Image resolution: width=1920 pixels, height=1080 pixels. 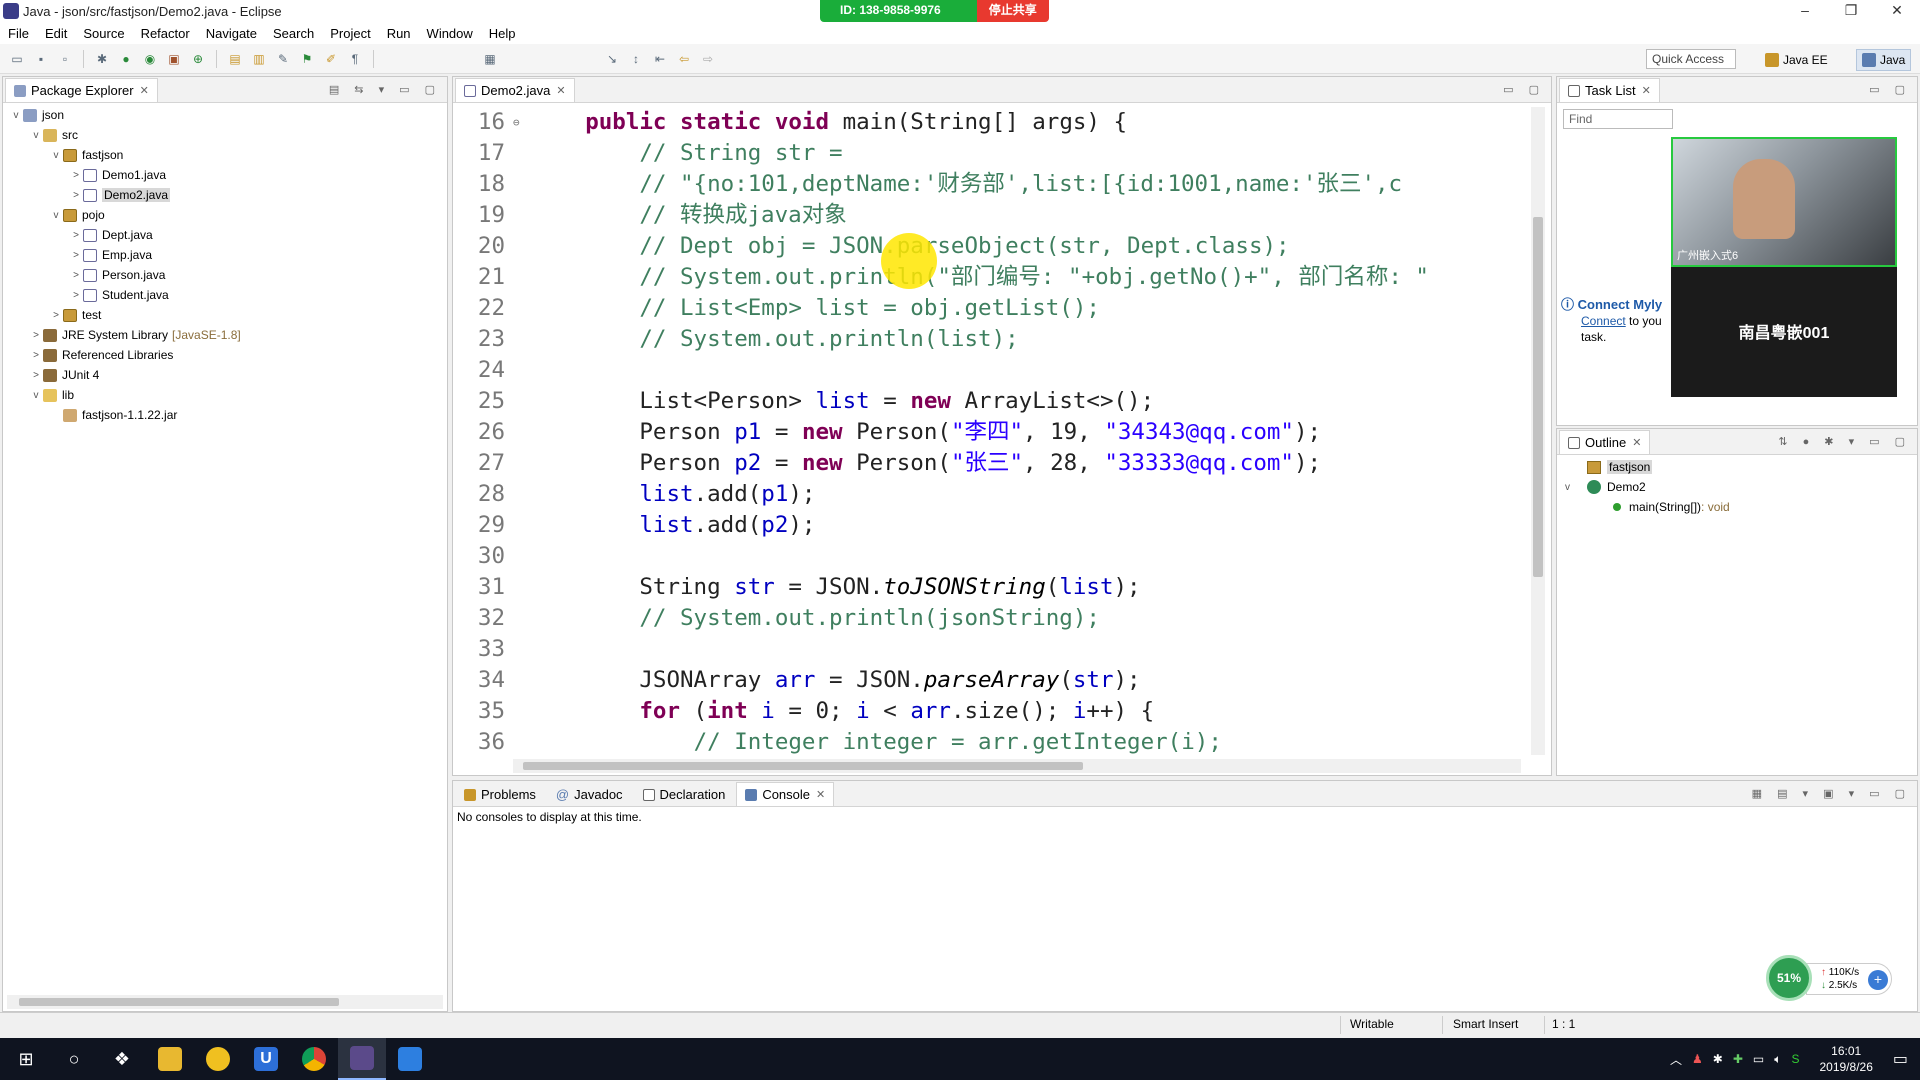 What do you see at coordinates (1897, 11) in the screenshot?
I see `close-button: ✕` at bounding box center [1897, 11].